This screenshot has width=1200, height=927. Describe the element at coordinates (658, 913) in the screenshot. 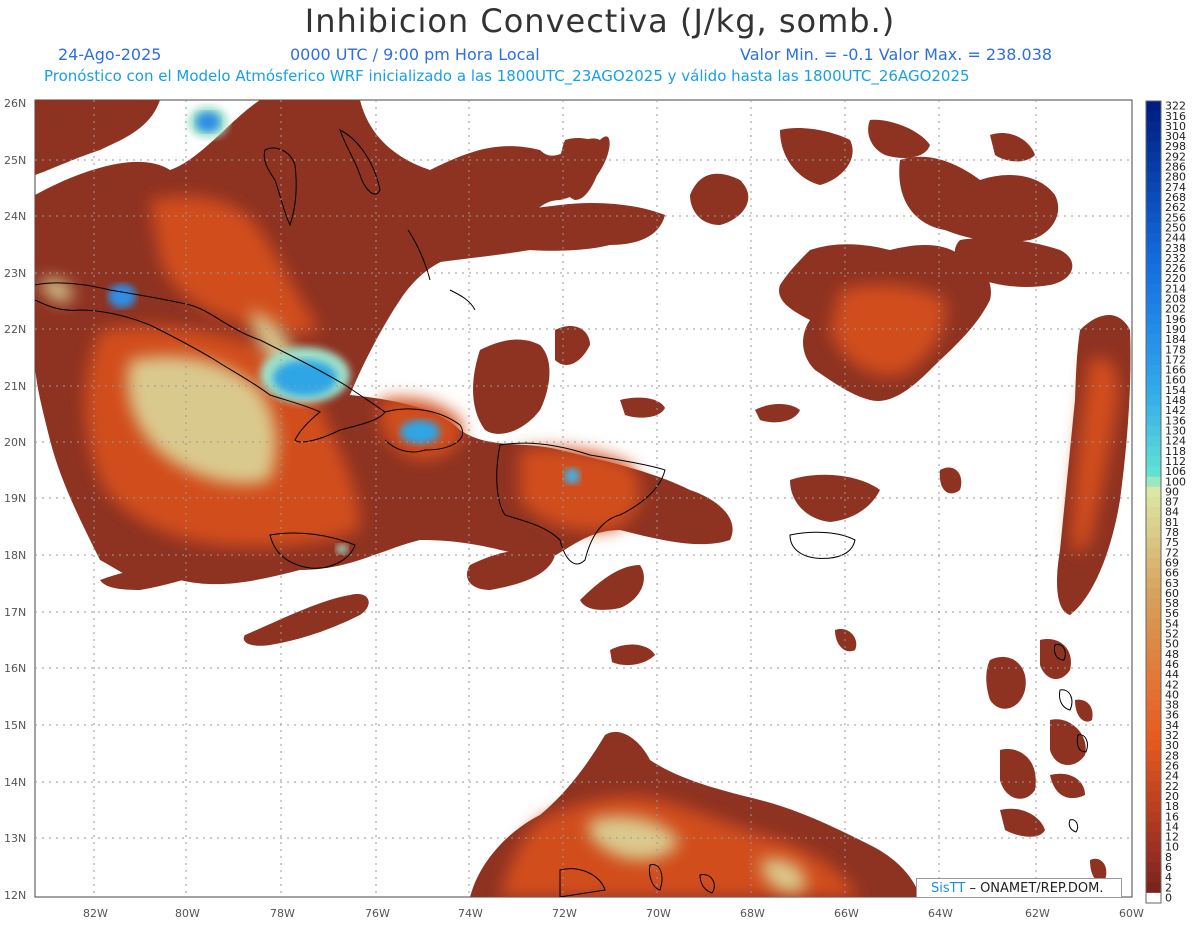

I see `lon-label: 70W` at that location.